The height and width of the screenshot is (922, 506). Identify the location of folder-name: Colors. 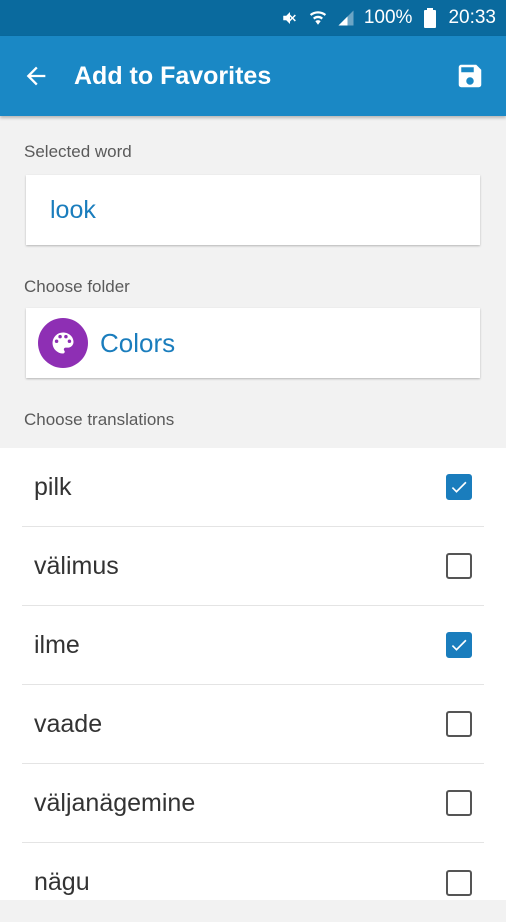
(138, 342).